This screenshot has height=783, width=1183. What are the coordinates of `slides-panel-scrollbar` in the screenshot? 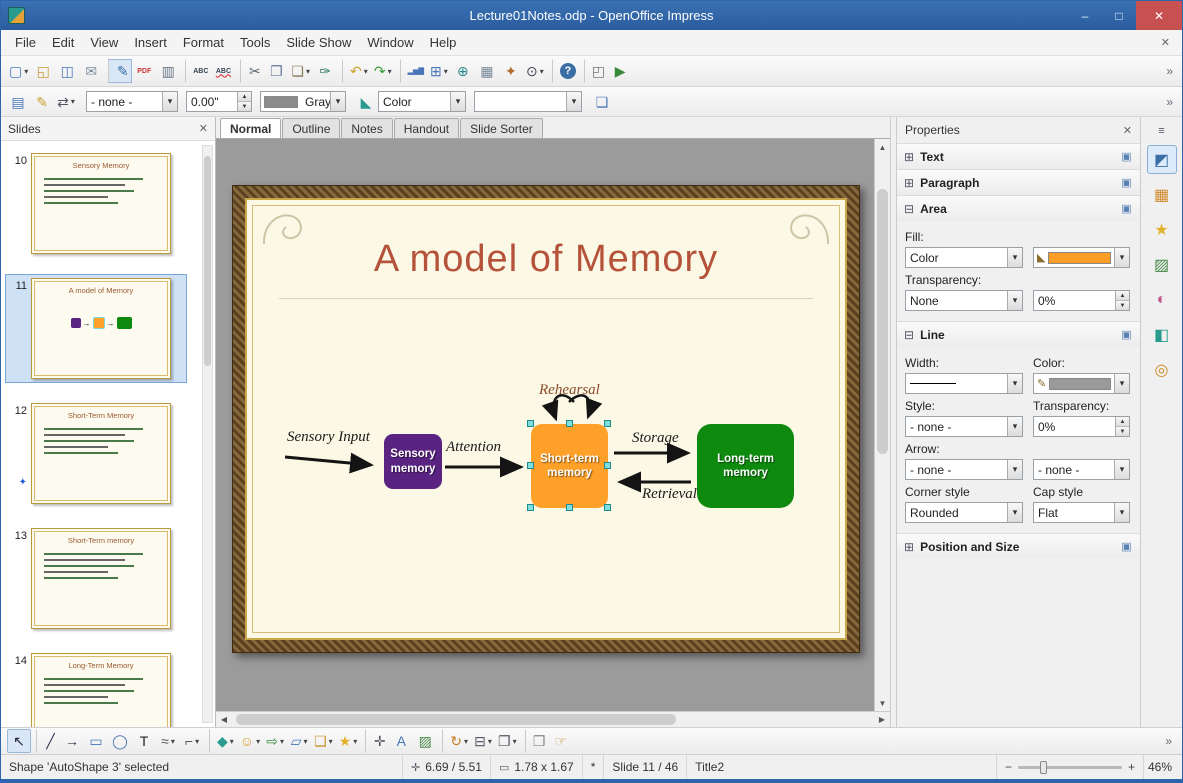 It's located at (207, 434).